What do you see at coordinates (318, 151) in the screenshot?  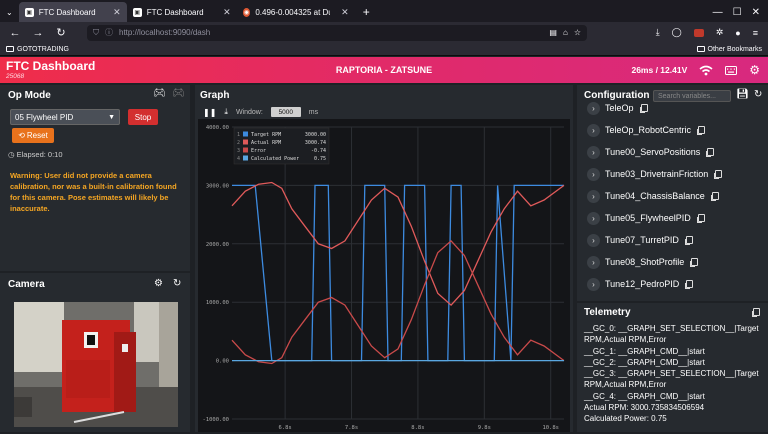 I see `legend-value: -0.74` at bounding box center [318, 151].